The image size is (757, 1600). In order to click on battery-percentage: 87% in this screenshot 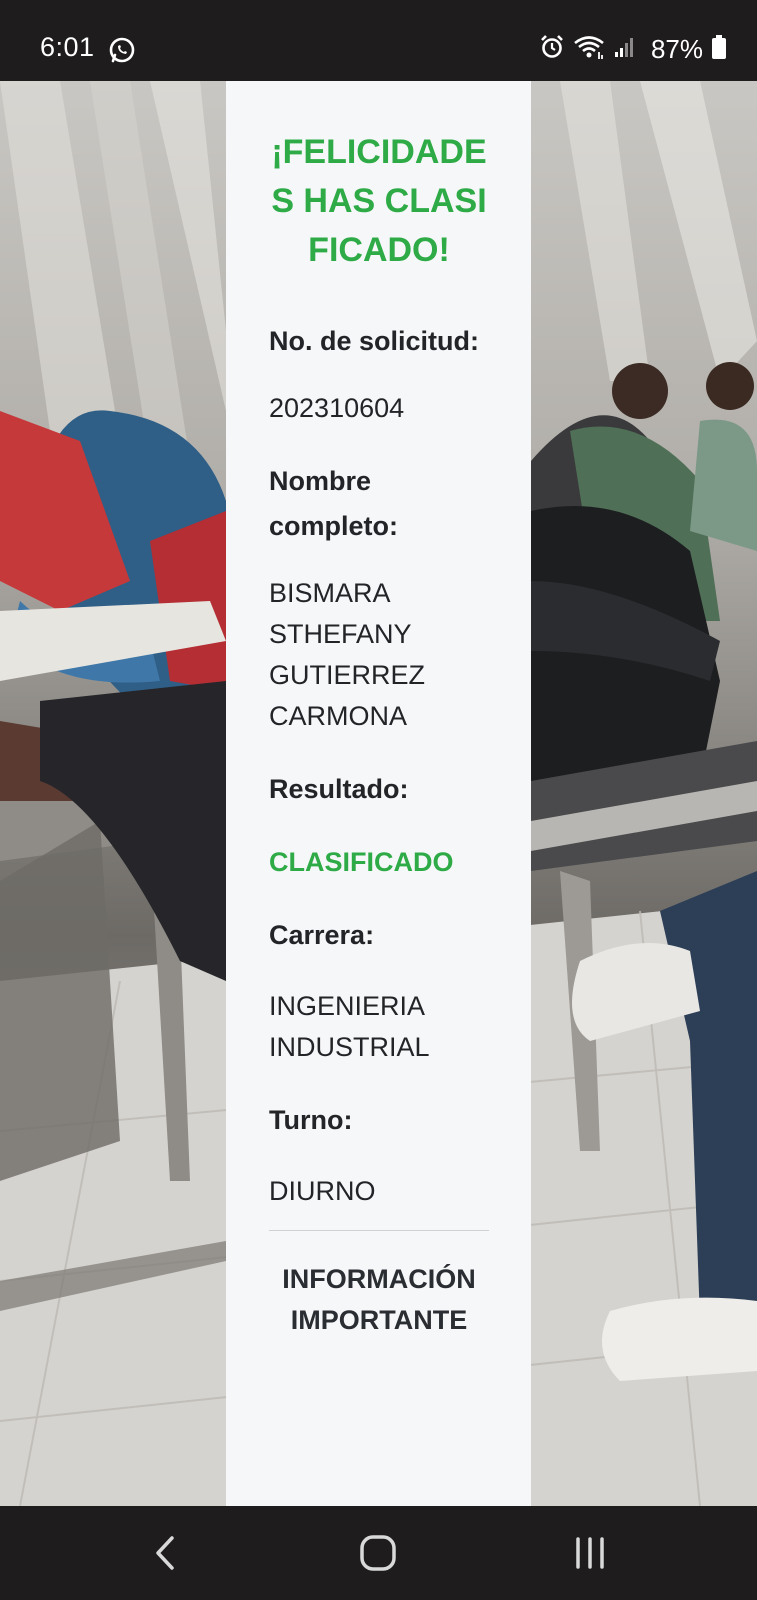, I will do `click(676, 48)`.